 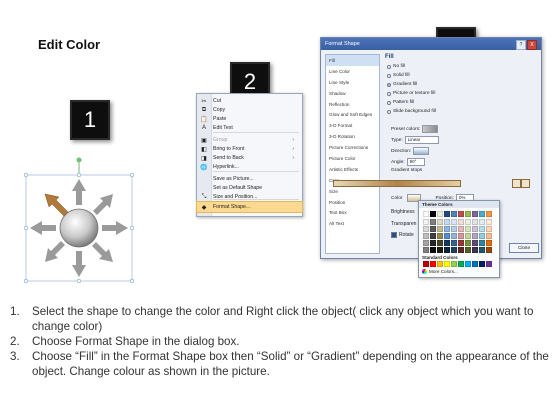 What do you see at coordinates (352, 82) in the screenshot?
I see `category-item: Line Style` at bounding box center [352, 82].